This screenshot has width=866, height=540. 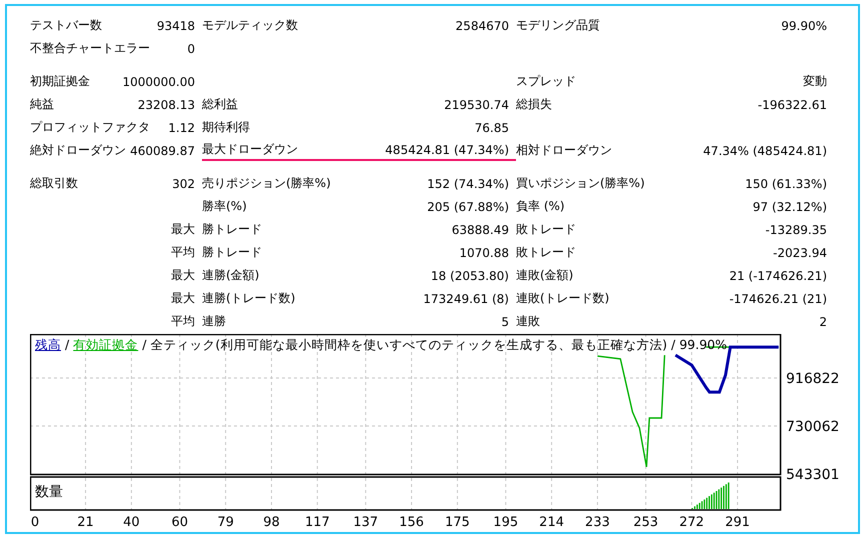 What do you see at coordinates (49, 492) in the screenshot?
I see `volume-label: 数量` at bounding box center [49, 492].